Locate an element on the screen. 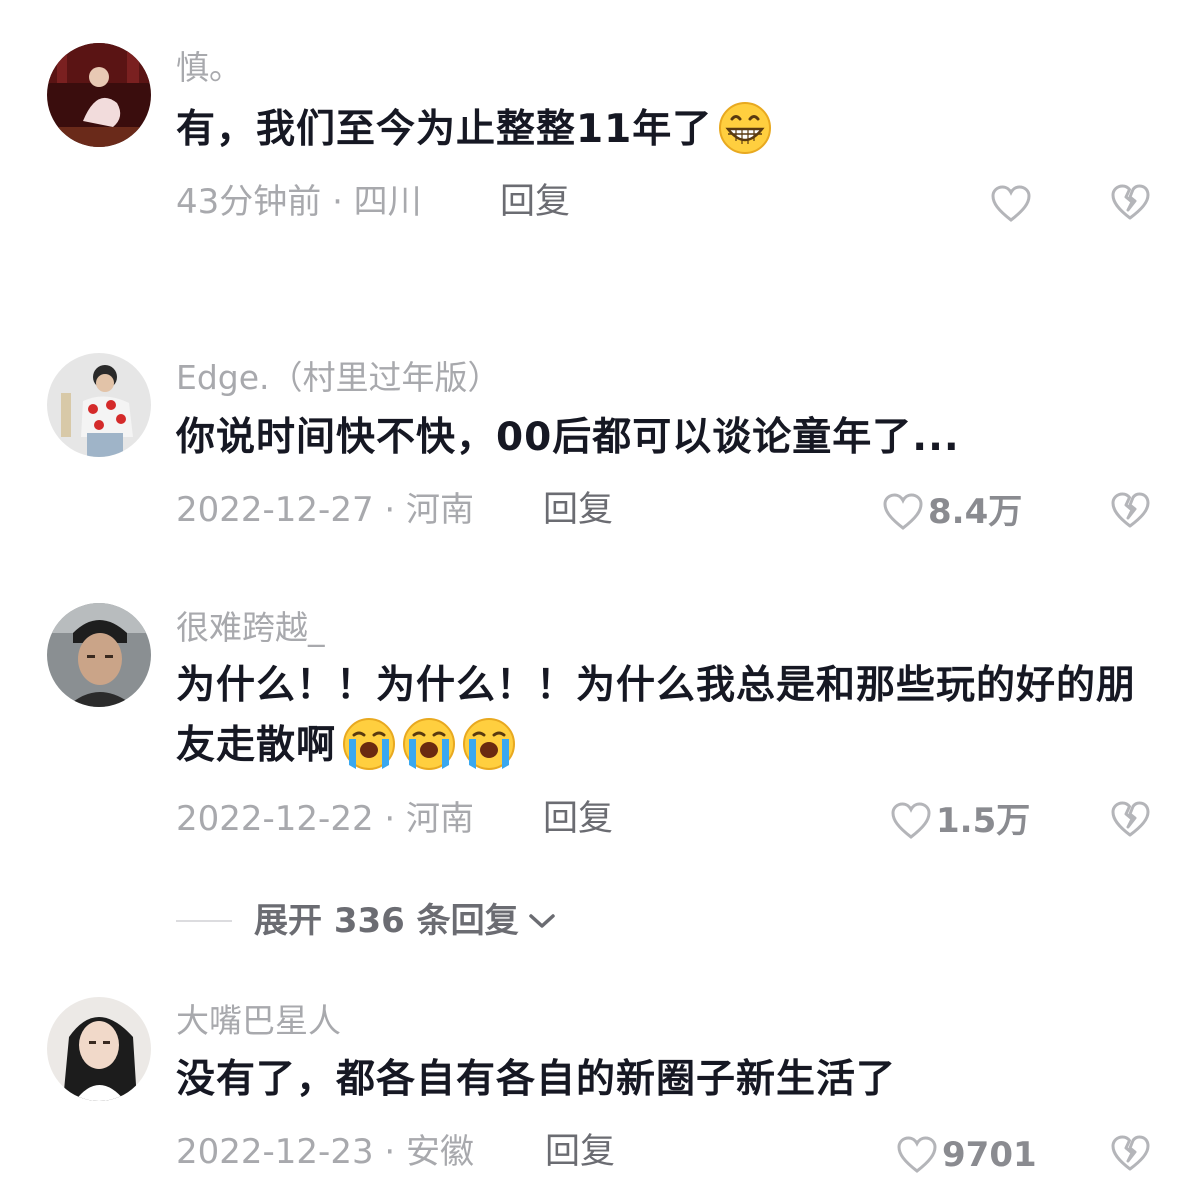  comment-text: 没有了，都各自有各自的新圈子新生活了 is located at coordinates (666, 1080).